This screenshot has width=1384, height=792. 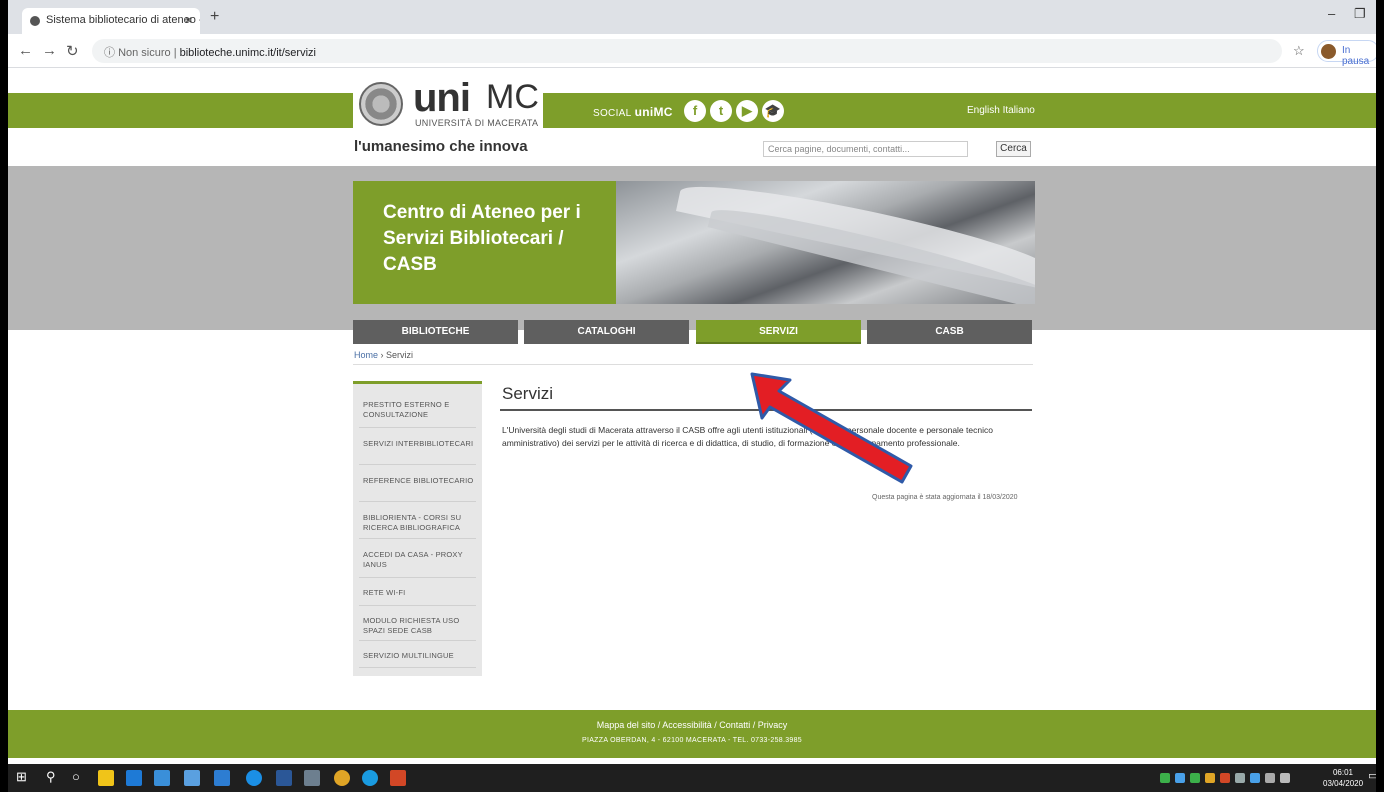 I want to click on graduation-cap-icon: 🎓, so click(x=773, y=111).